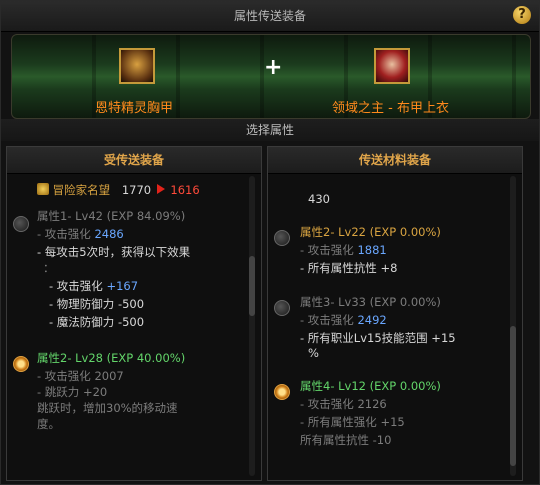 This screenshot has width=540, height=485. What do you see at coordinates (111, 216) in the screenshot?
I see `attr1-header: 属性1- Lv42 (EXP 84.09%)` at bounding box center [111, 216].